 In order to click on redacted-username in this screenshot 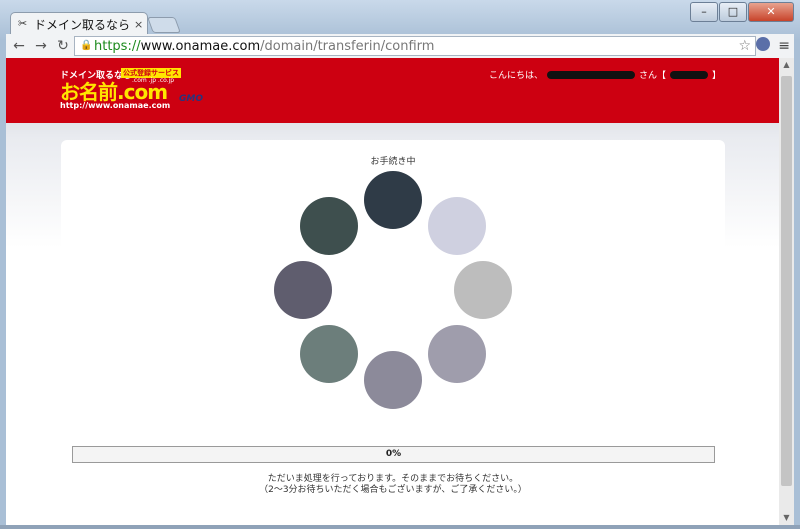, I will do `click(590, 74)`.